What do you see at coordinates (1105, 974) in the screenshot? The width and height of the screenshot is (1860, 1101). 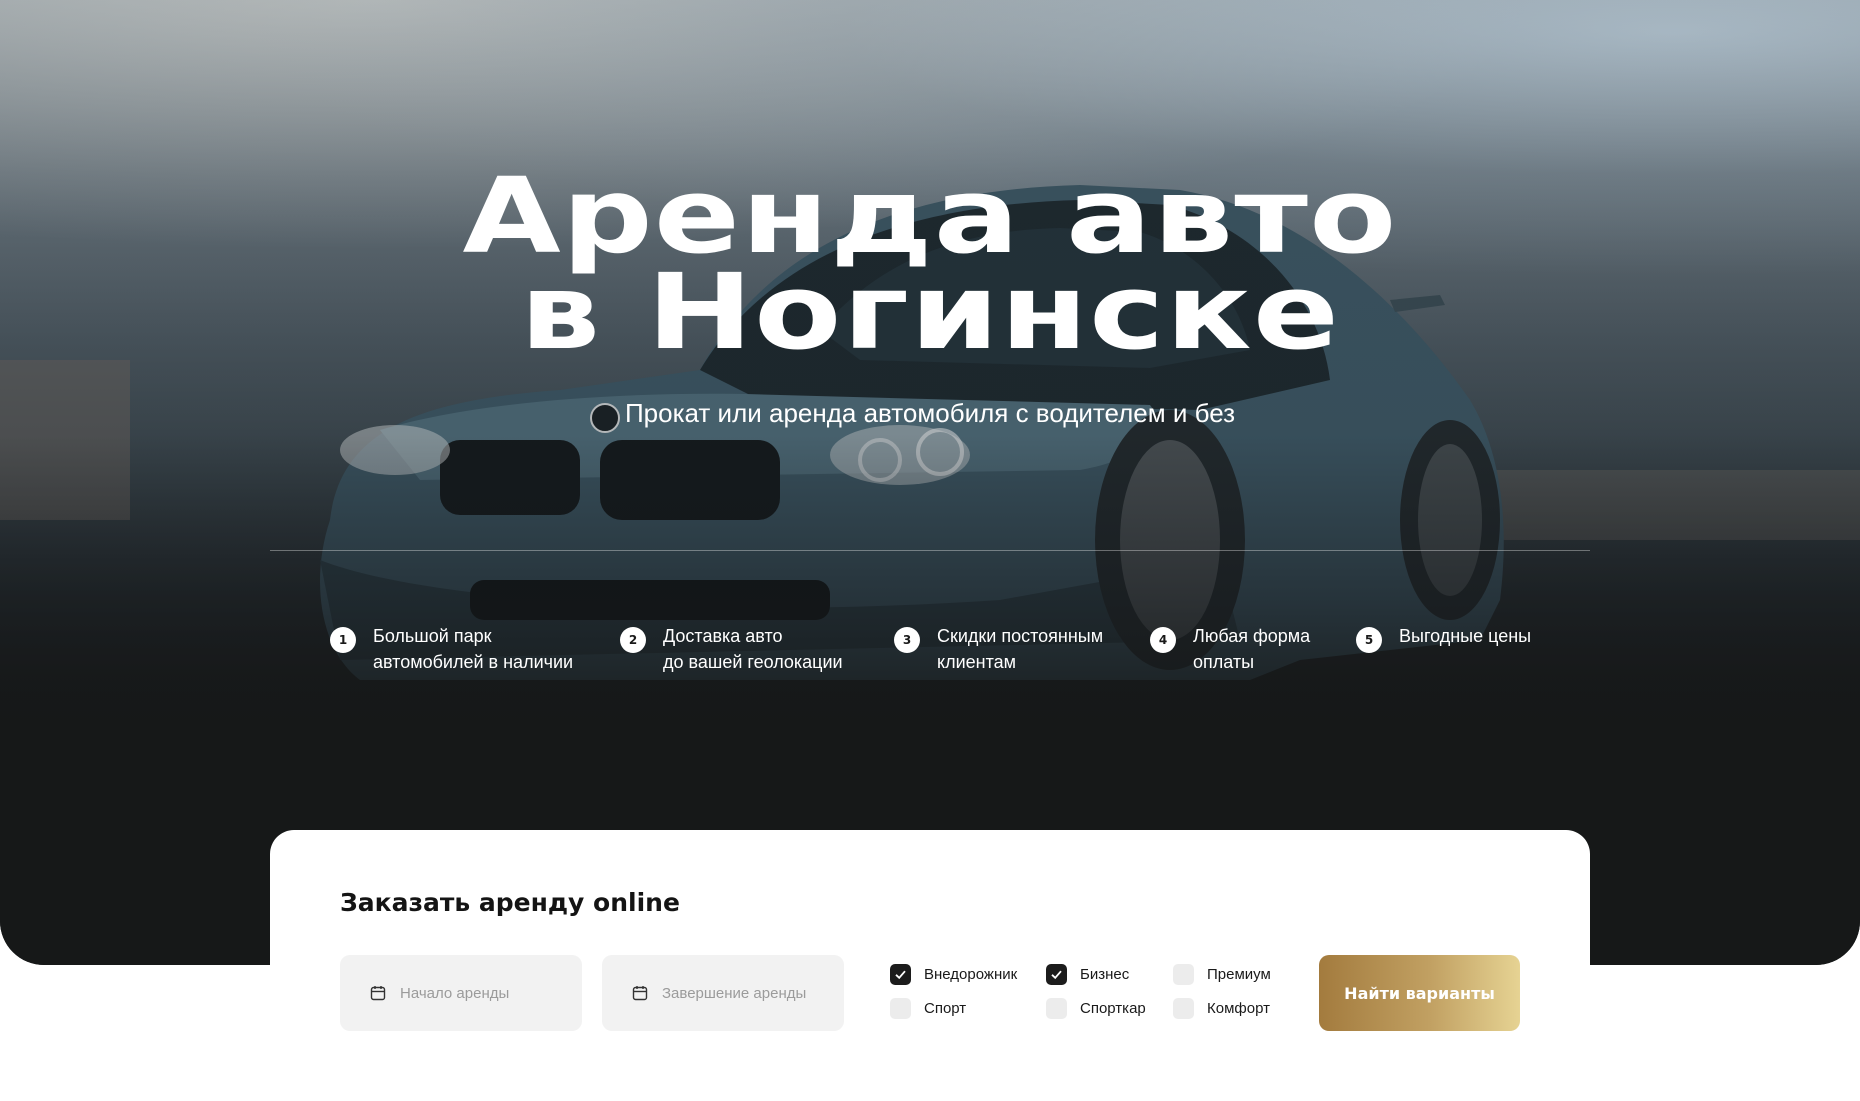 I see `checkbox-label: Бизнес` at bounding box center [1105, 974].